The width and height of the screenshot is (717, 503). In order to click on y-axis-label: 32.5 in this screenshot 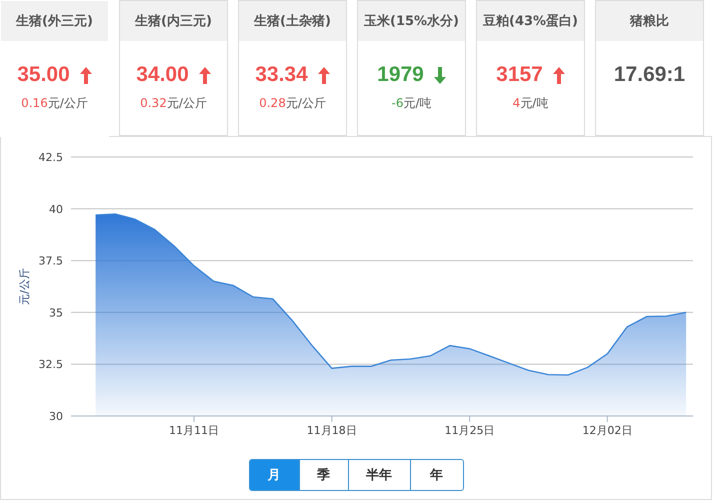, I will do `click(50, 365)`.